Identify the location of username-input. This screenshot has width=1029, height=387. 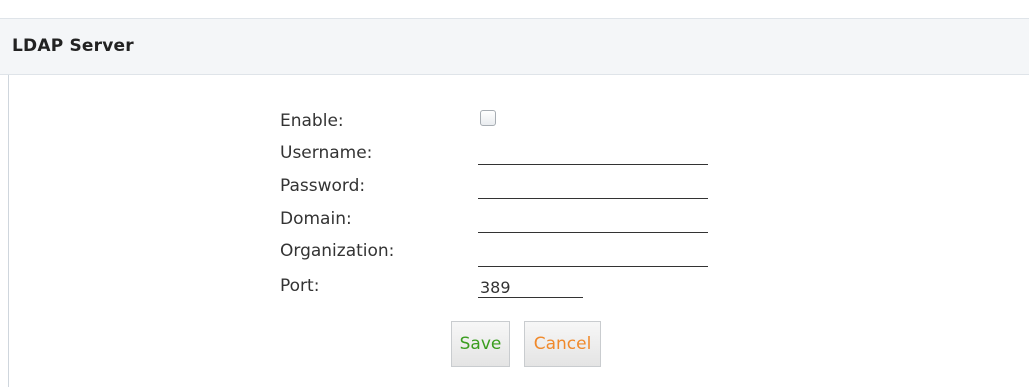
(593, 155).